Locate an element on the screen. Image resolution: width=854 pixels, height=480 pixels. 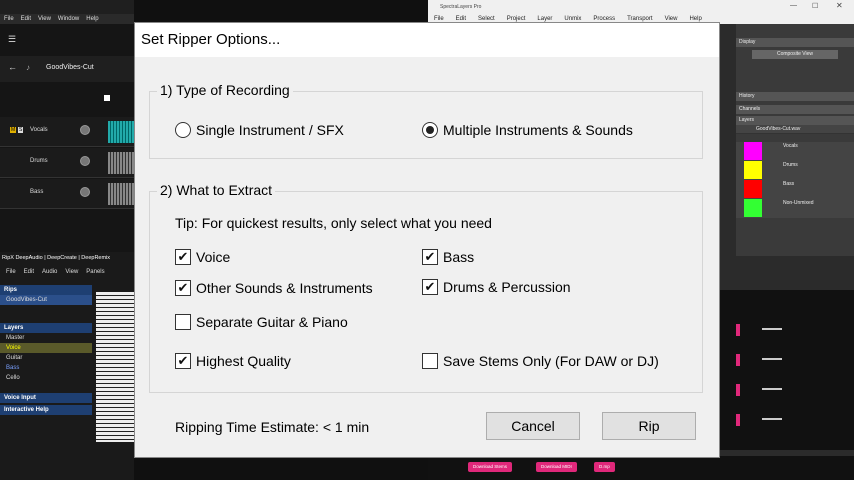
minimize-icon: — is located at coordinates (793, 5).